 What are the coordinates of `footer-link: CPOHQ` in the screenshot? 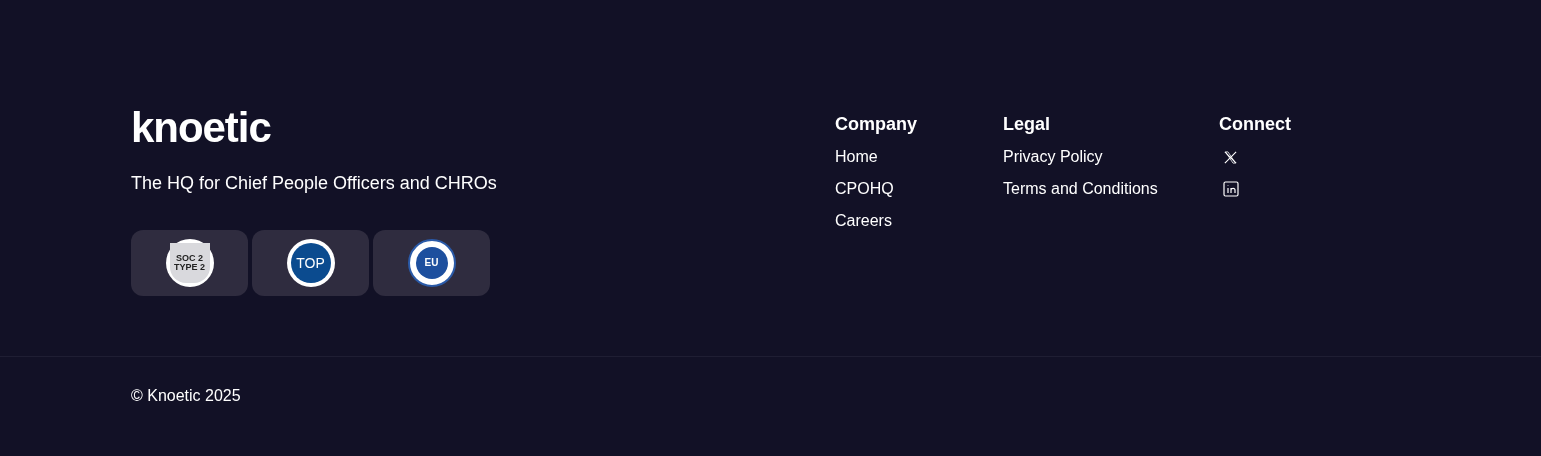 It's located at (864, 189).